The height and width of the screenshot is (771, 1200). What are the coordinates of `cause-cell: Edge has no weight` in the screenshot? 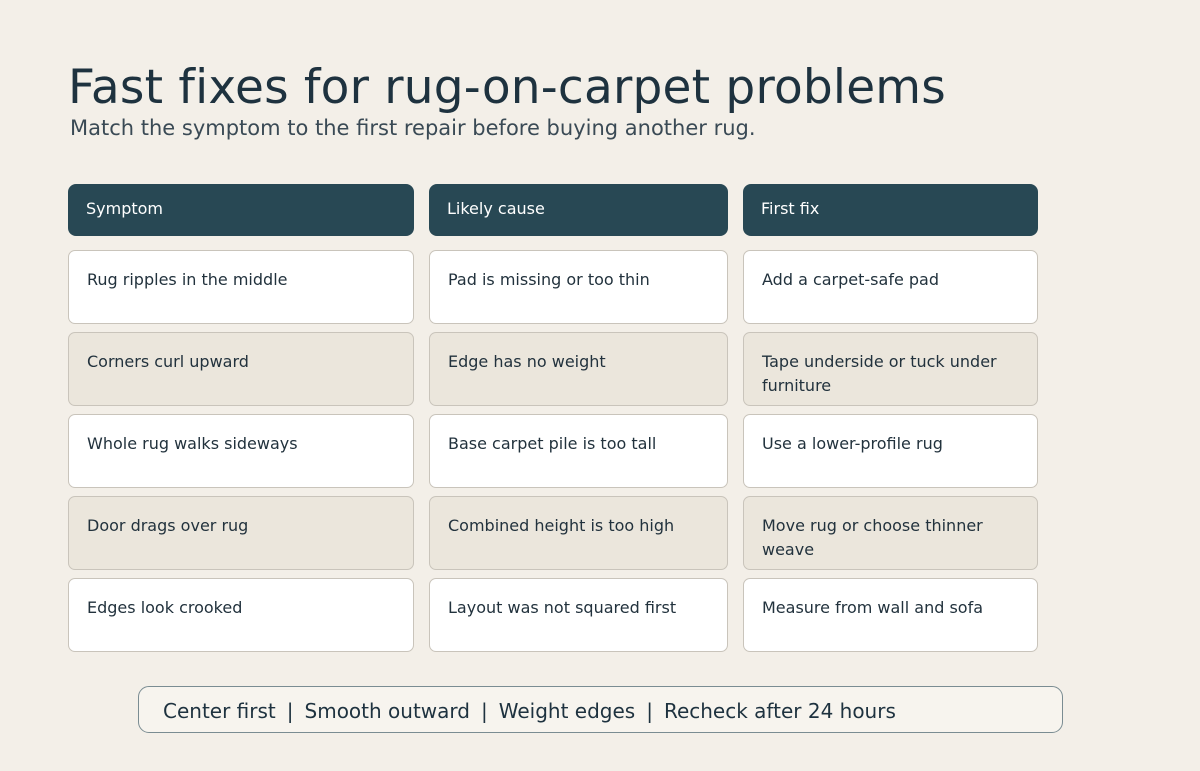 It's located at (578, 369).